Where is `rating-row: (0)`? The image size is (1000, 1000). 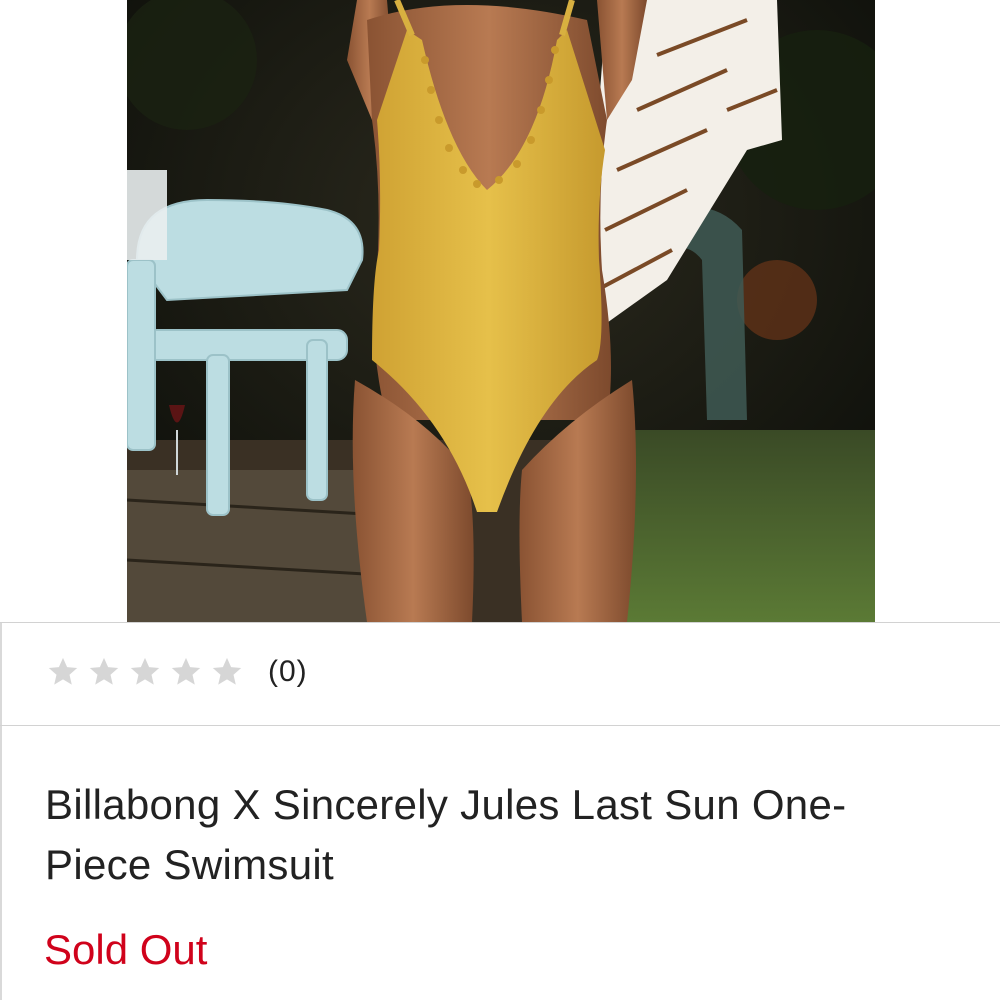 rating-row: (0) is located at coordinates (500, 674).